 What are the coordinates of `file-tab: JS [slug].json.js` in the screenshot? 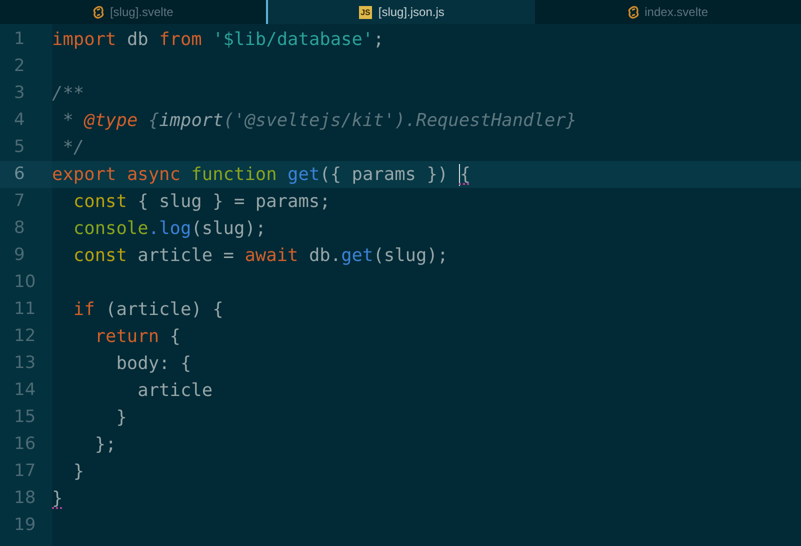 It's located at (400, 12).